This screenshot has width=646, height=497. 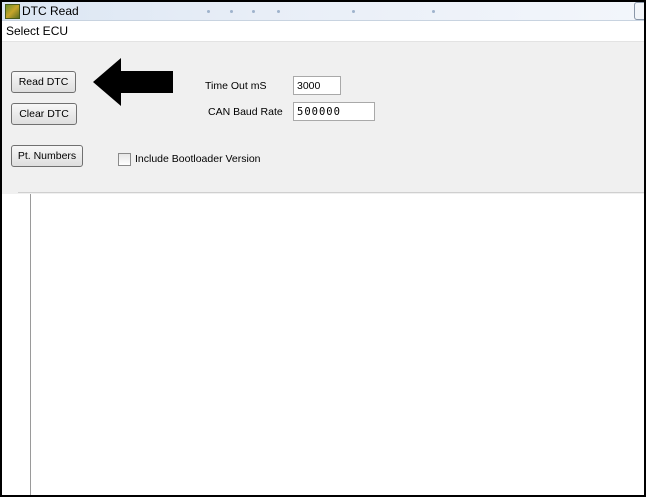 I want to click on pt-numbers-button: Pt. Numbers, so click(x=47, y=156).